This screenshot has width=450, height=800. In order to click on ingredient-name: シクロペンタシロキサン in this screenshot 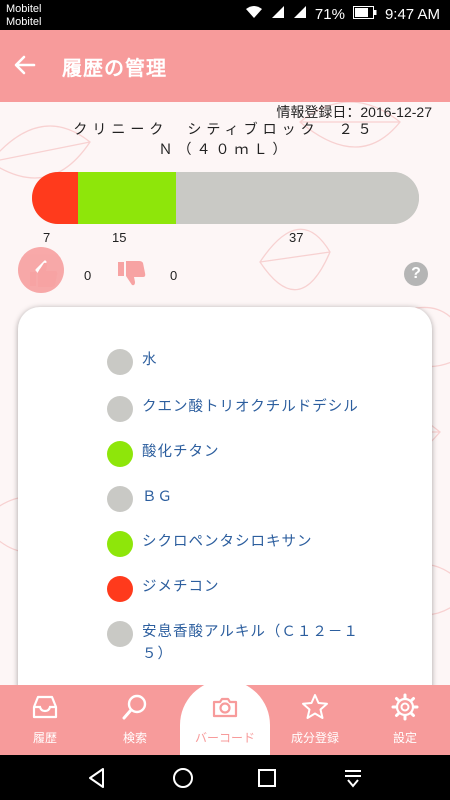, I will do `click(227, 542)`.